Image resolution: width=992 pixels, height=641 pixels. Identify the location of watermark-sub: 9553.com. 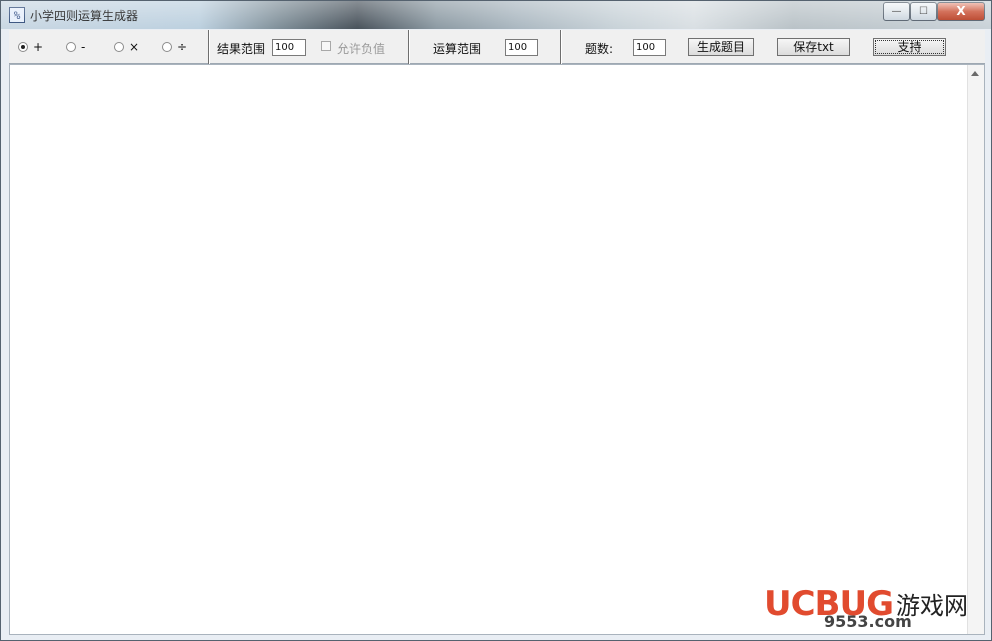
(868, 621).